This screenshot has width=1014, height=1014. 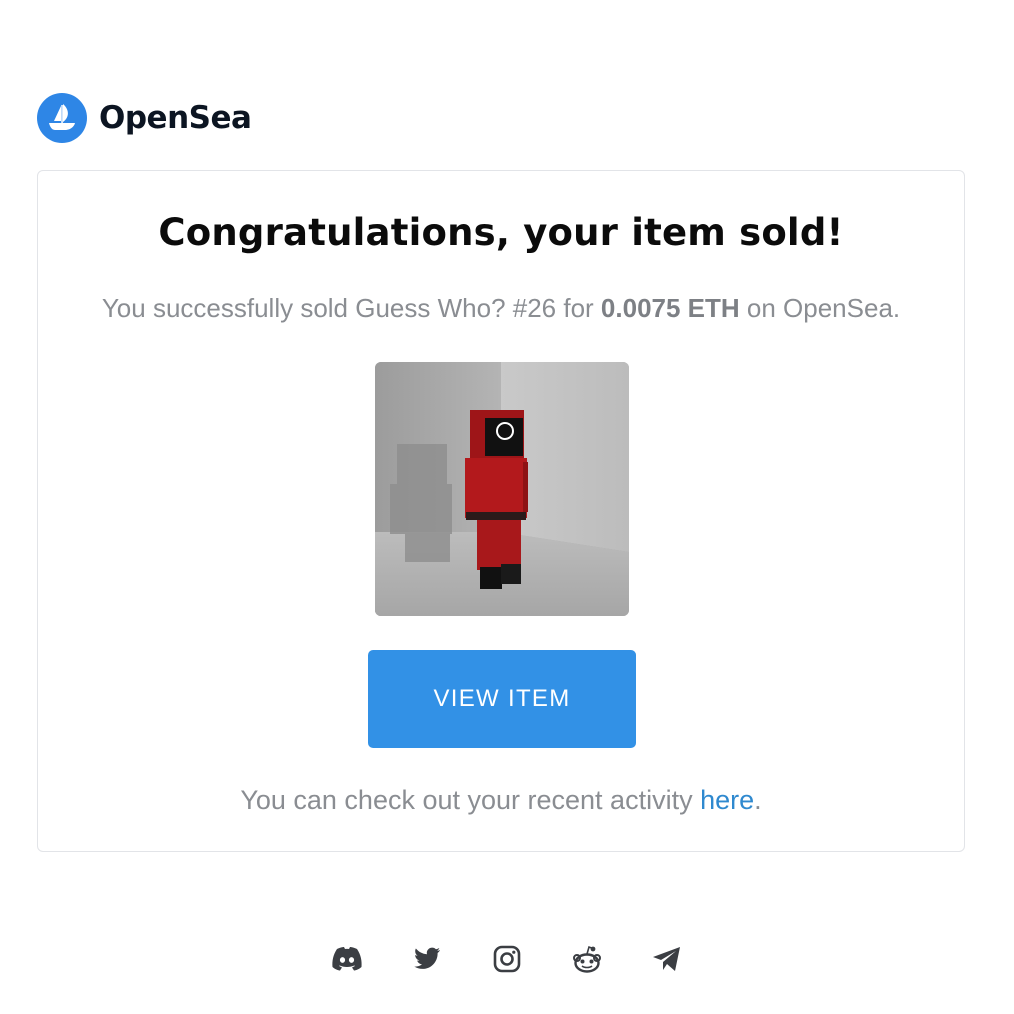 I want to click on brand-name: OpenSea, so click(x=175, y=118).